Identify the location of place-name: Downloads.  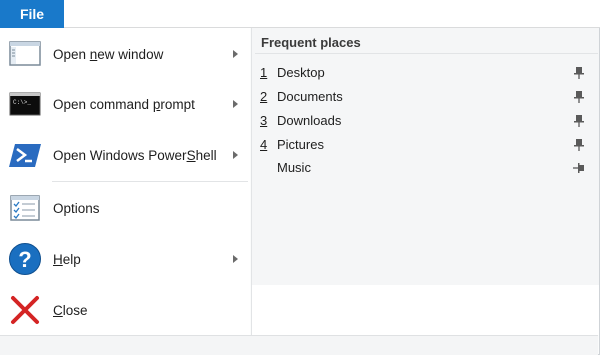
(309, 120).